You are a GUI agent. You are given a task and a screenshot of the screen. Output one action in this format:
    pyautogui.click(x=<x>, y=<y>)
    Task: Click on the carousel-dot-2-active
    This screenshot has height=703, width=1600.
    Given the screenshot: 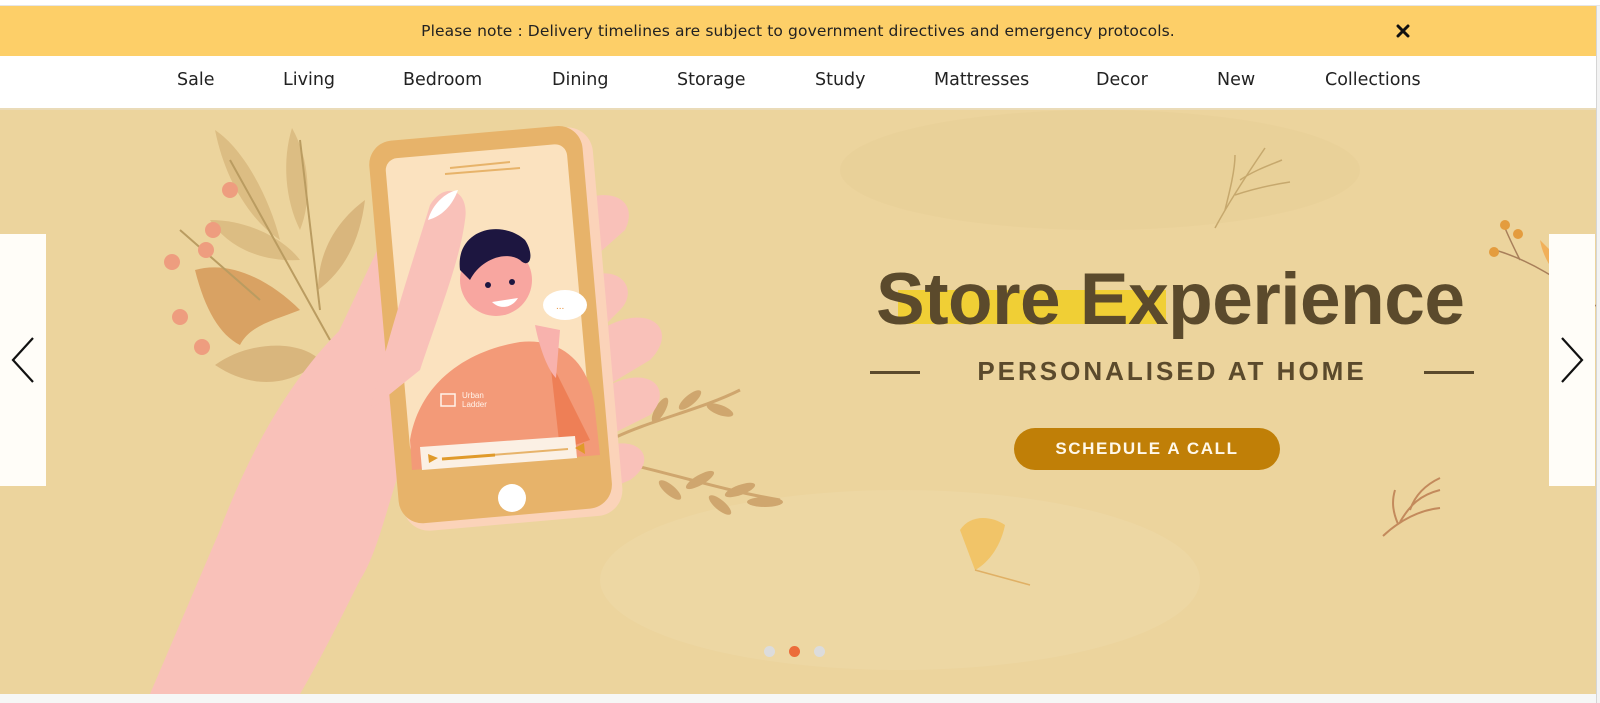 What is the action you would take?
    pyautogui.click(x=794, y=651)
    